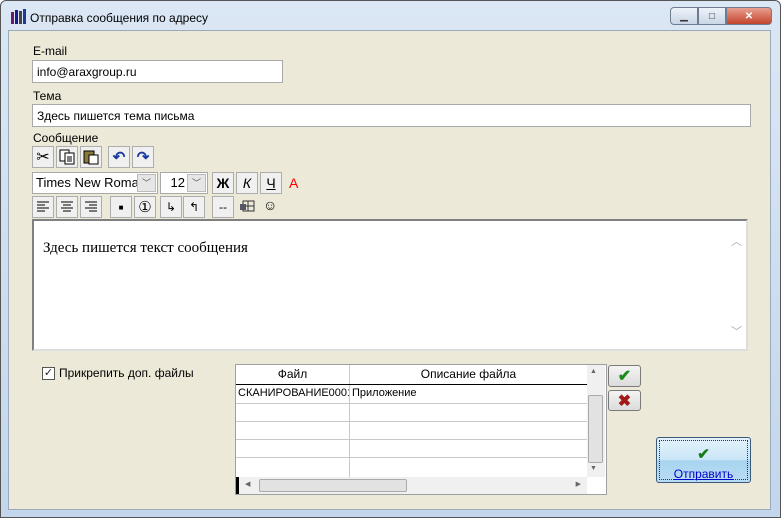 This screenshot has height=518, width=781. Describe the element at coordinates (145, 248) in the screenshot. I see `message-text: Здесь пишется текст сообщения` at that location.